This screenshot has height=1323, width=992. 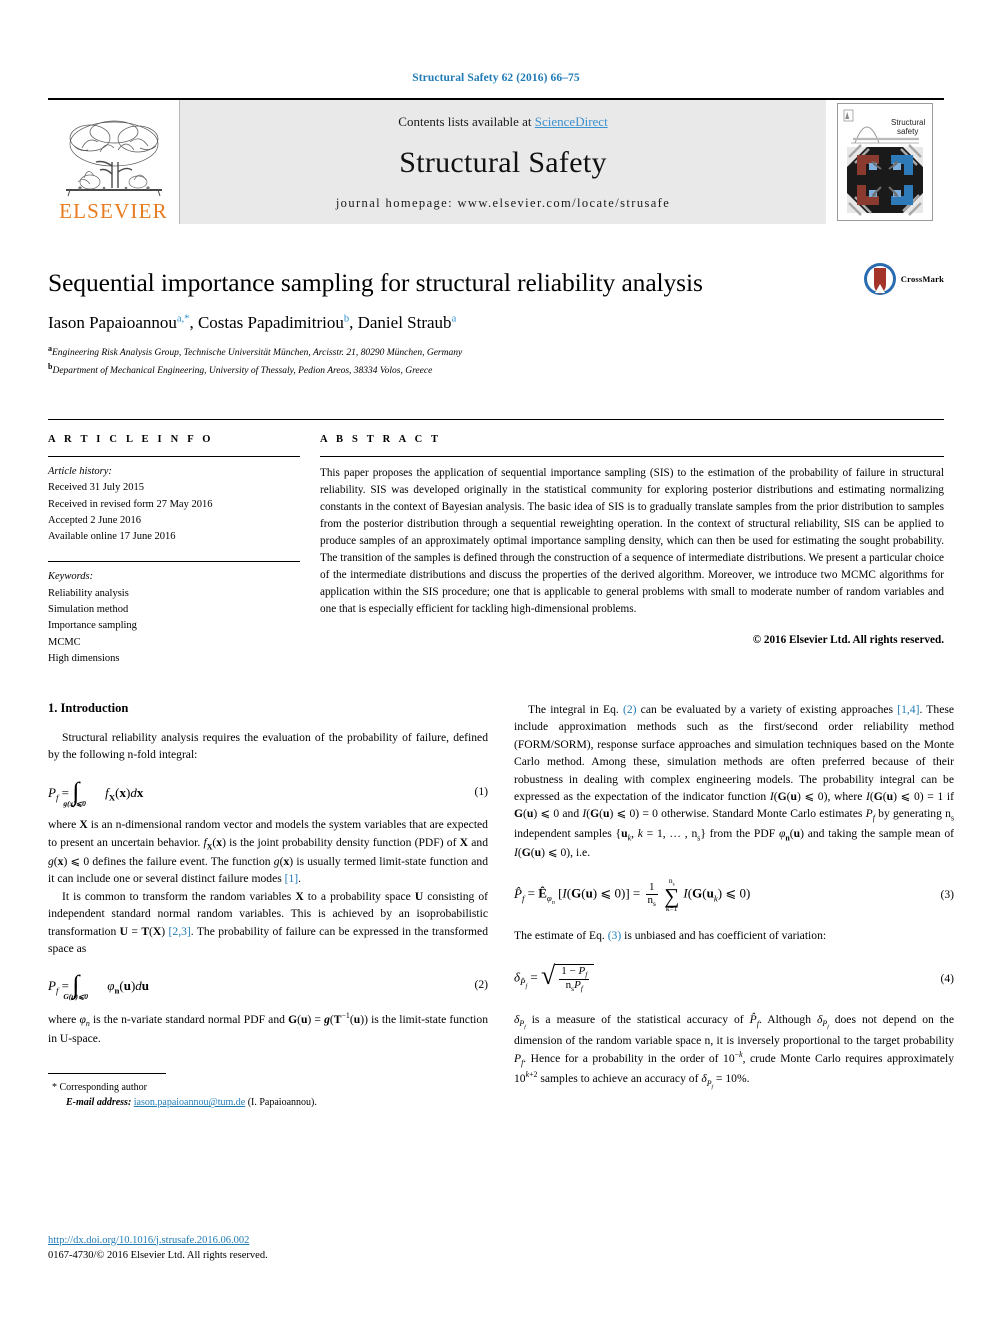 I want to click on equation-4: δP̂f = √ 1 − Pf nsPf (4), so click(x=734, y=977).